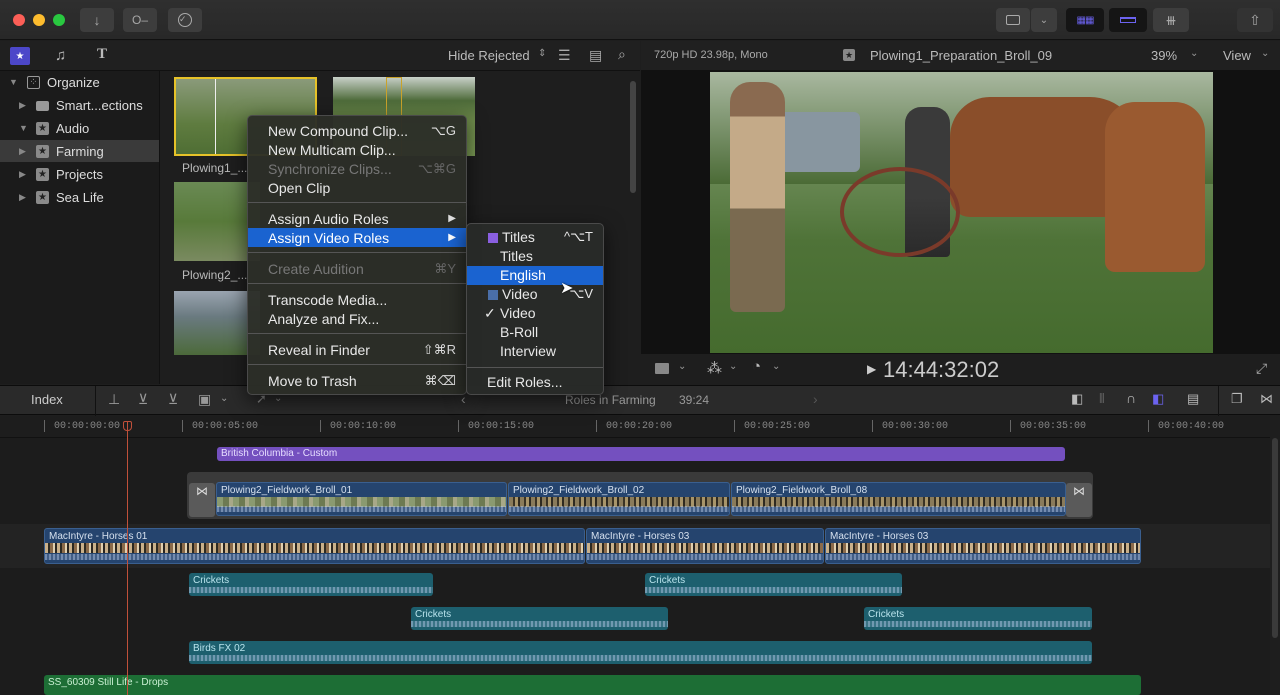  What do you see at coordinates (1266, 399) in the screenshot?
I see `transitions-browser-icon: ⋈` at bounding box center [1266, 399].